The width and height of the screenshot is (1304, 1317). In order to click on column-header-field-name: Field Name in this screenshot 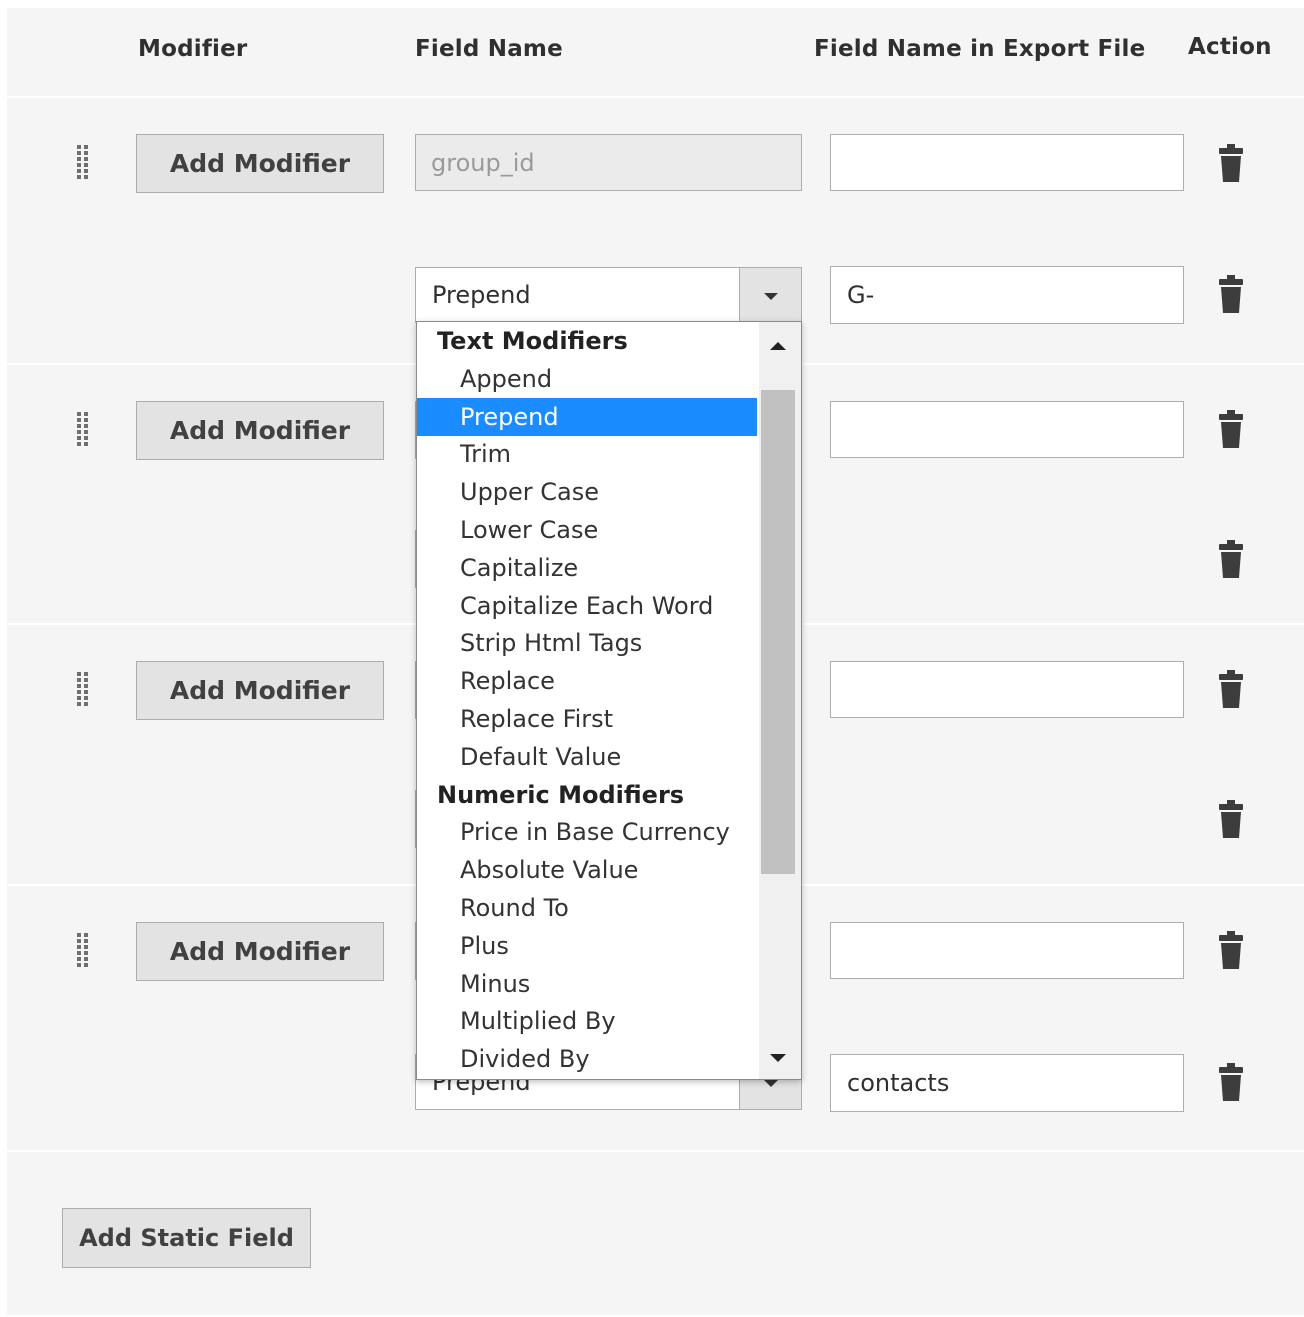, I will do `click(489, 49)`.